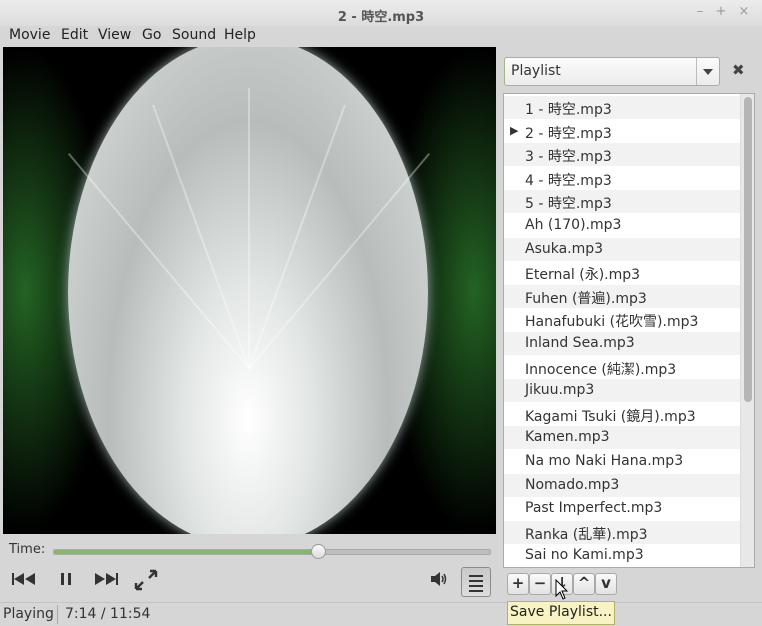 The width and height of the screenshot is (762, 626). Describe the element at coordinates (381, 17) in the screenshot. I see `window-title: 2 - 時空.mp3` at that location.